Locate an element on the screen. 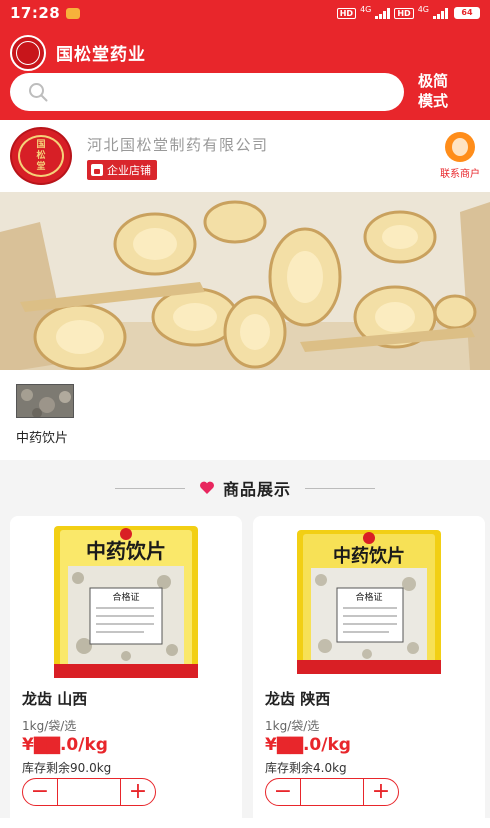  app-header: 国松堂药业 极简 模式 is located at coordinates (245, 73).